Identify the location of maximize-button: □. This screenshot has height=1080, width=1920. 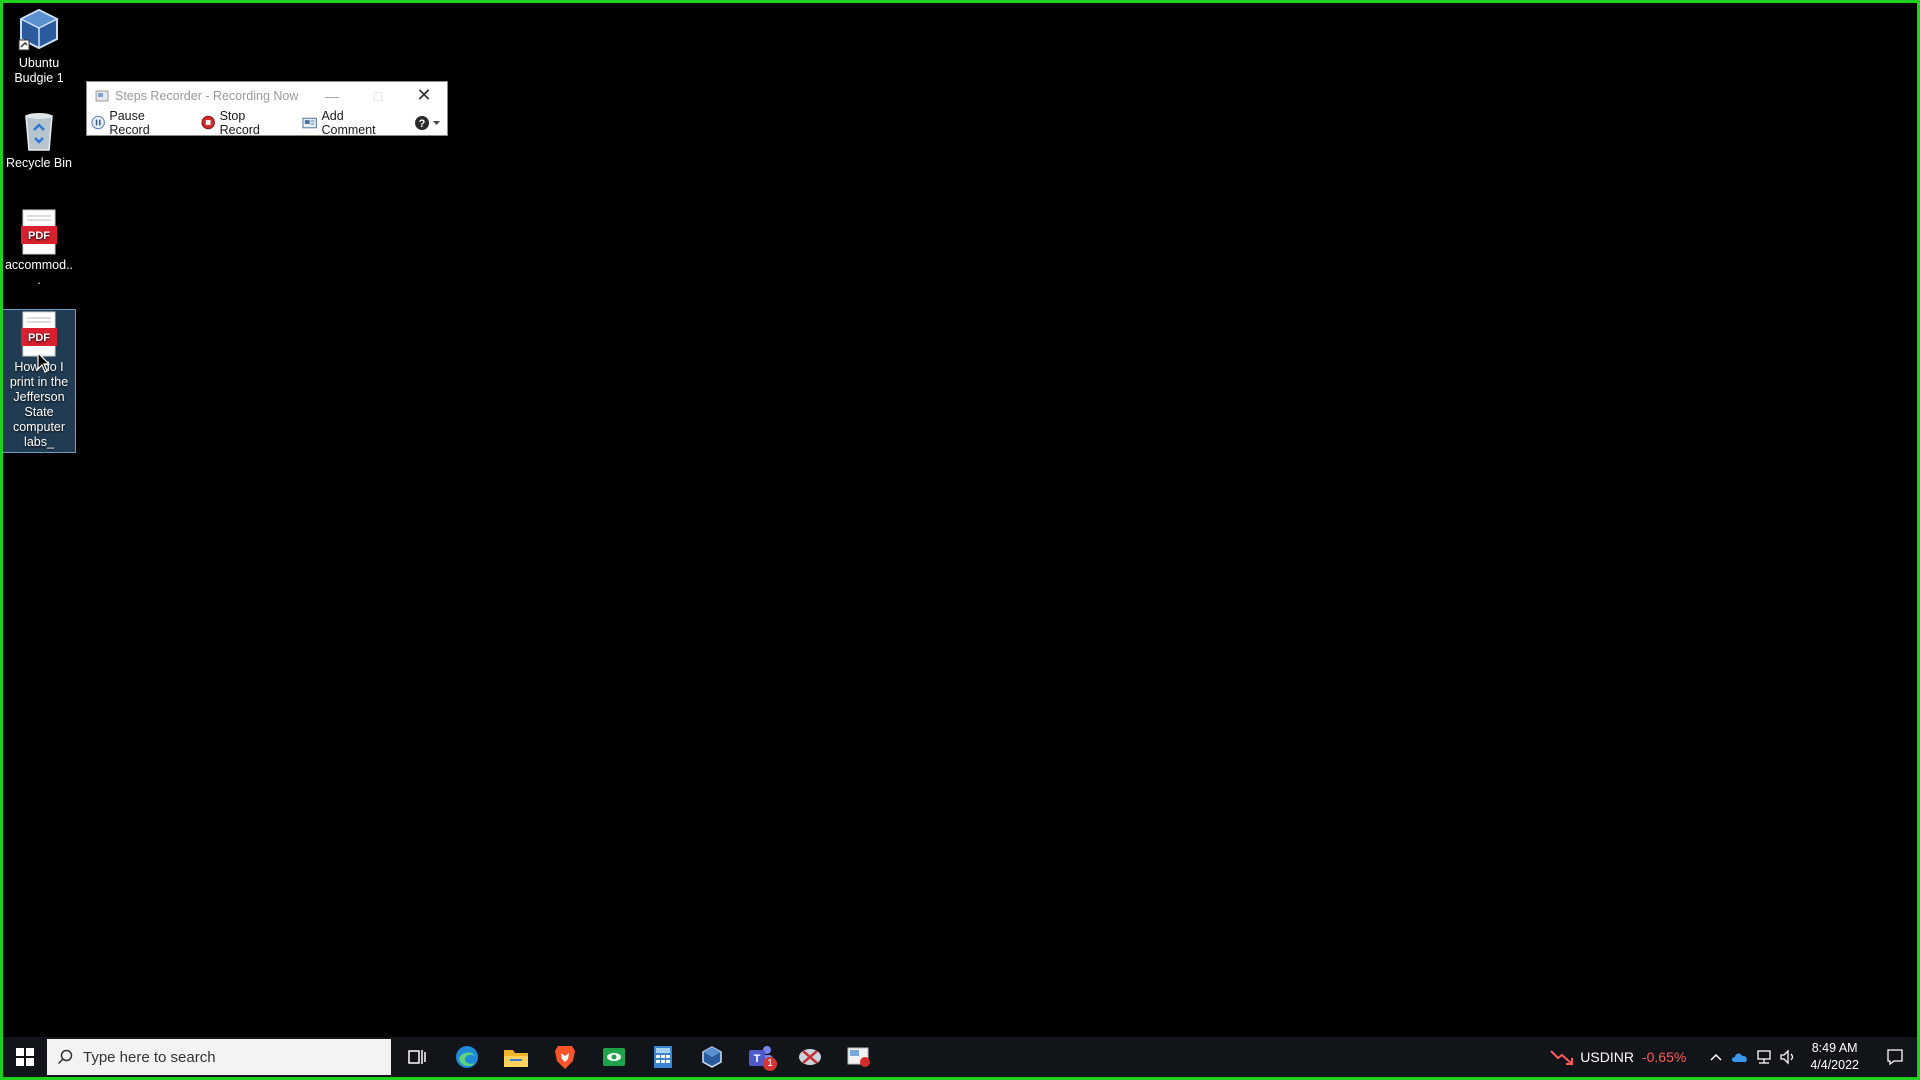
(378, 95).